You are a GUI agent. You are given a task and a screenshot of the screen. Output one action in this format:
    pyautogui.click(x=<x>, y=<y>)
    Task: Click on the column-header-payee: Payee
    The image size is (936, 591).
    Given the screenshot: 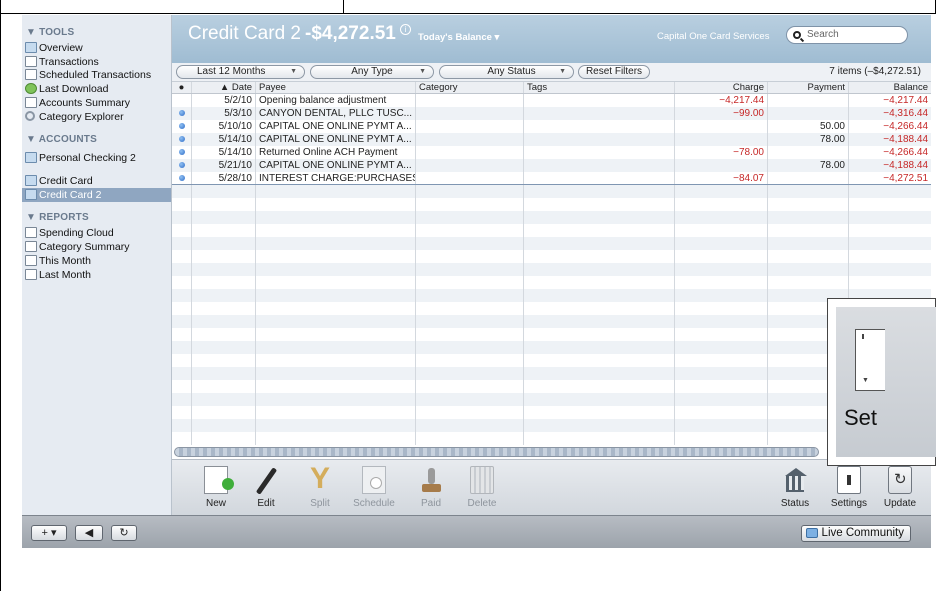 What is the action you would take?
    pyautogui.click(x=336, y=87)
    